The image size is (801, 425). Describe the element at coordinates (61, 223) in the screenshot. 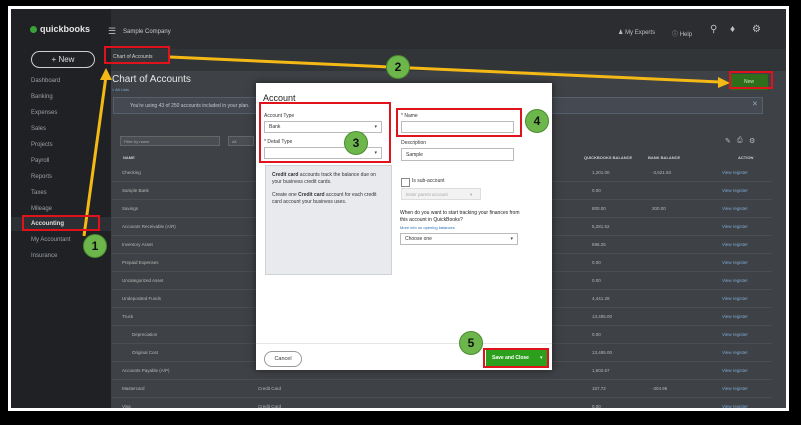

I see `highlight-accounting` at that location.